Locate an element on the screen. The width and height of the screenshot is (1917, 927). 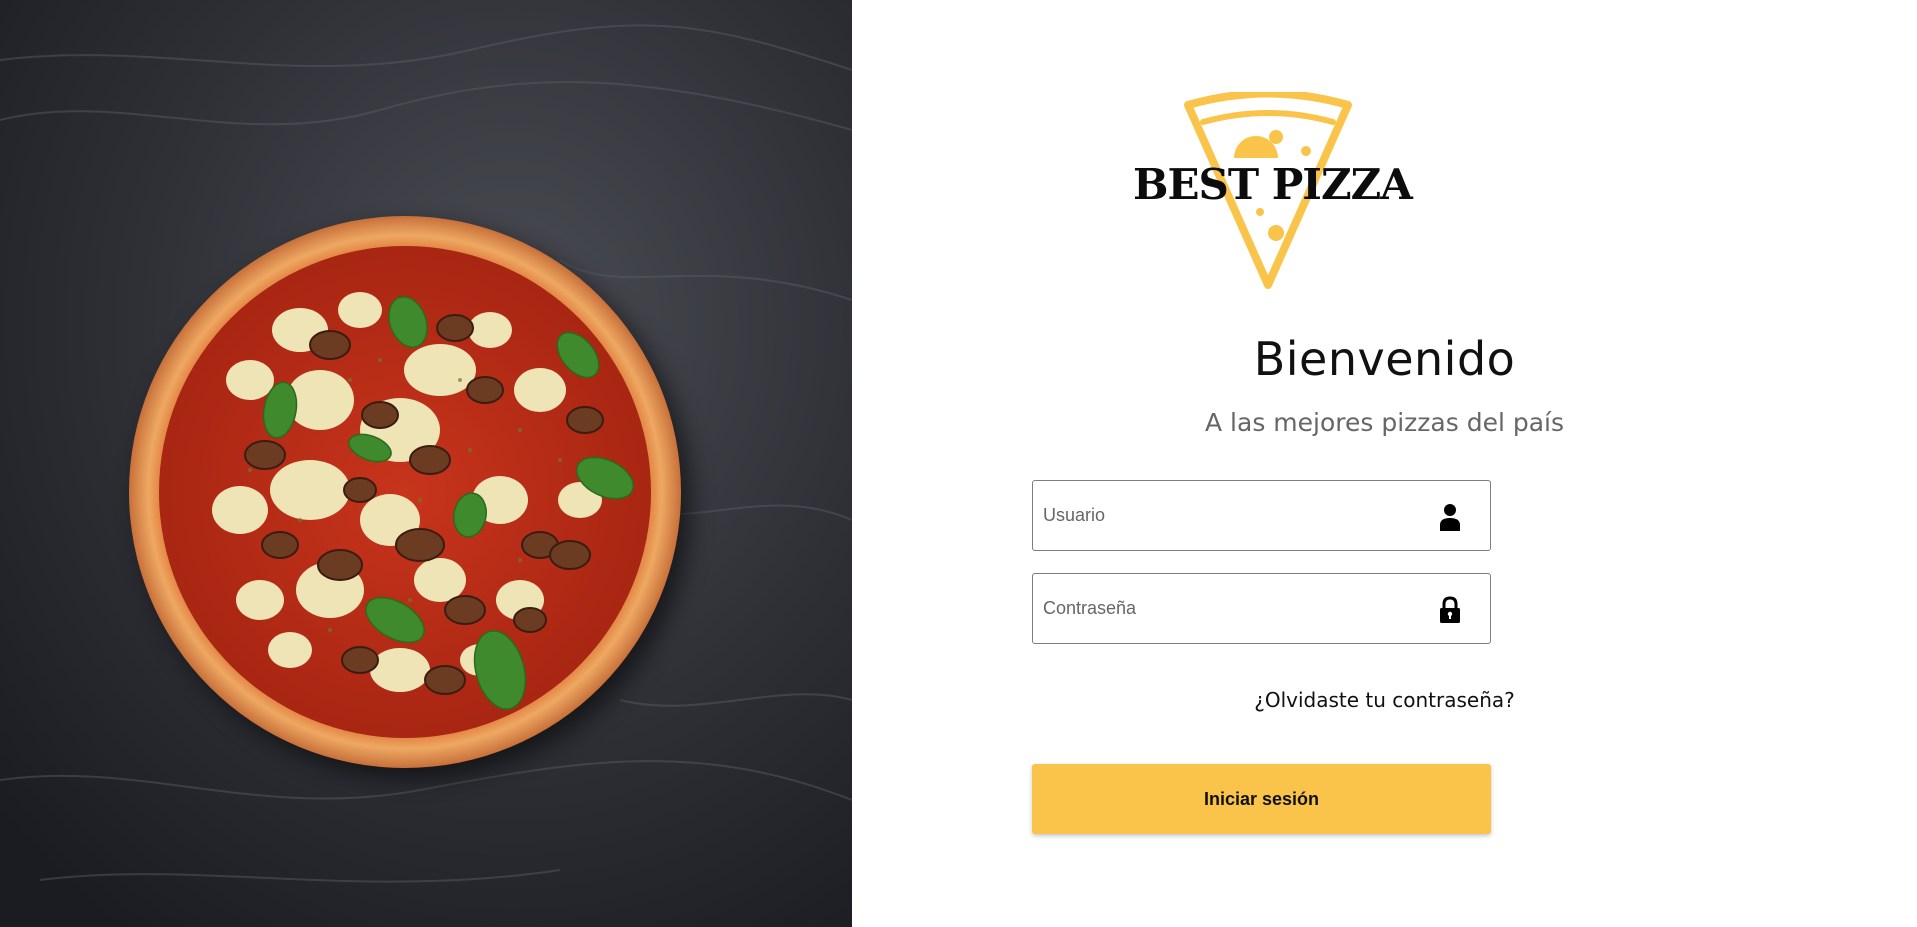
username-field is located at coordinates (1261, 515).